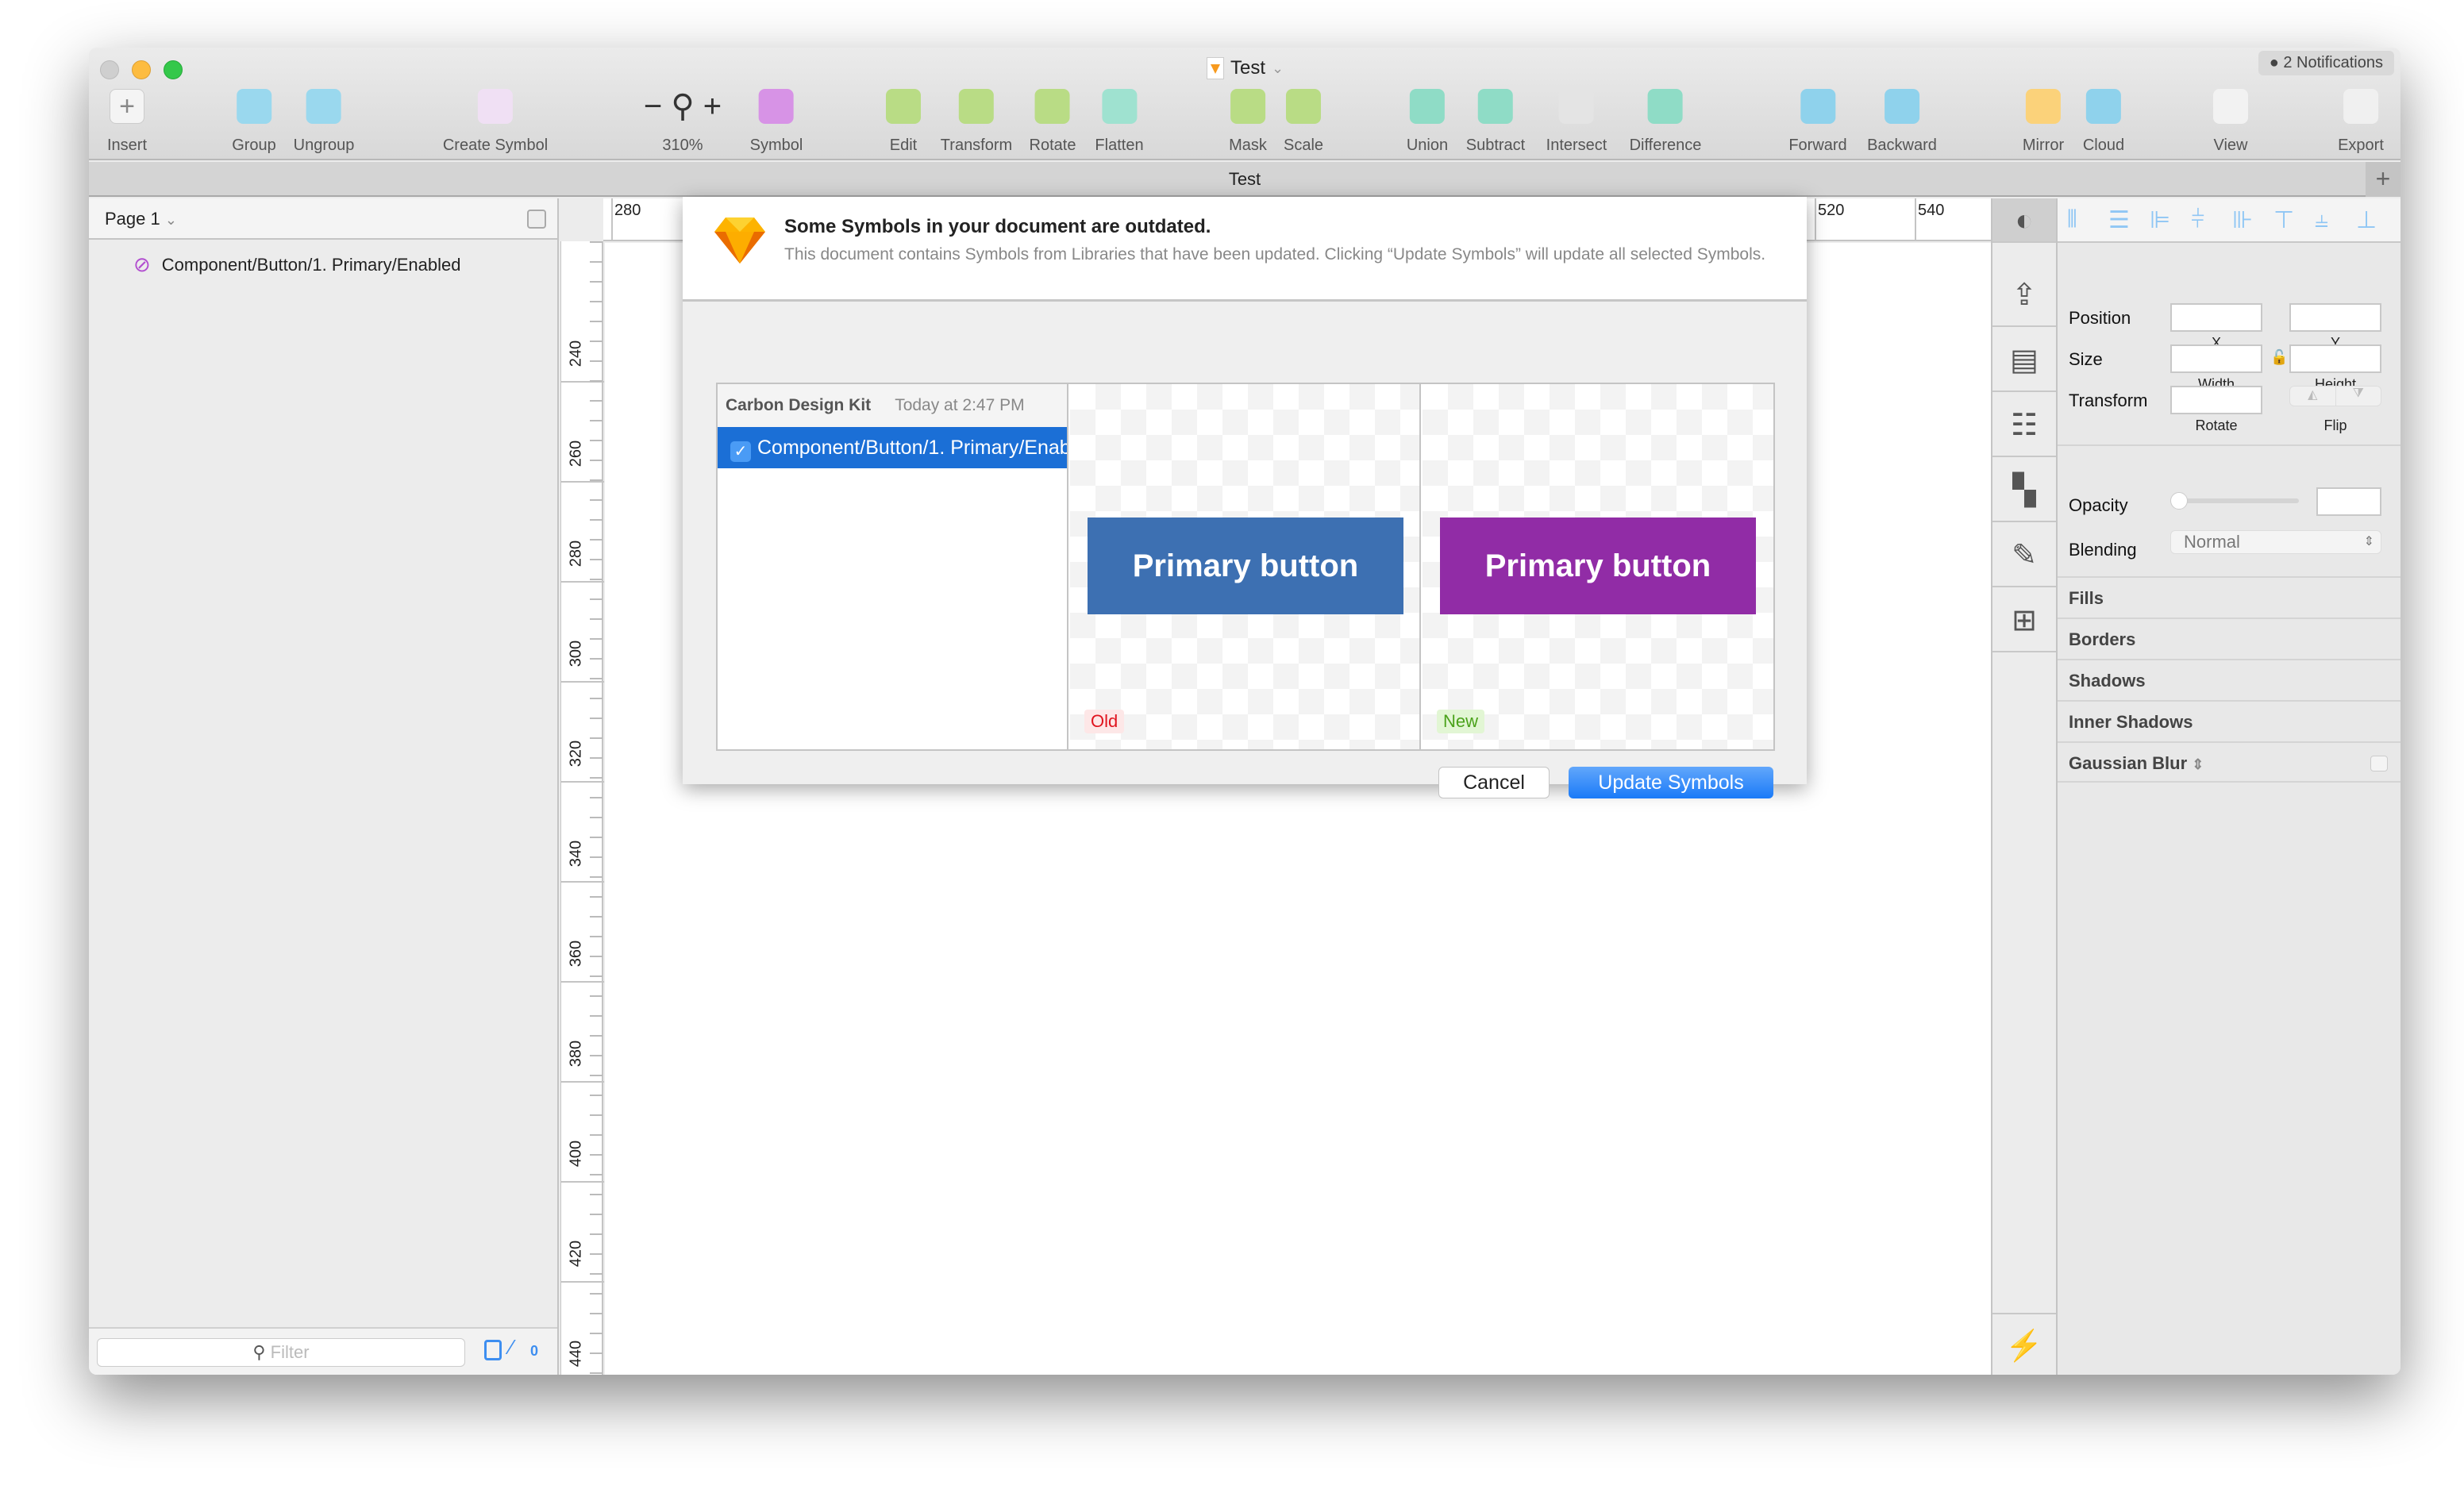  What do you see at coordinates (2024, 295) in the screenshot?
I see `upload-icon: ⇪` at bounding box center [2024, 295].